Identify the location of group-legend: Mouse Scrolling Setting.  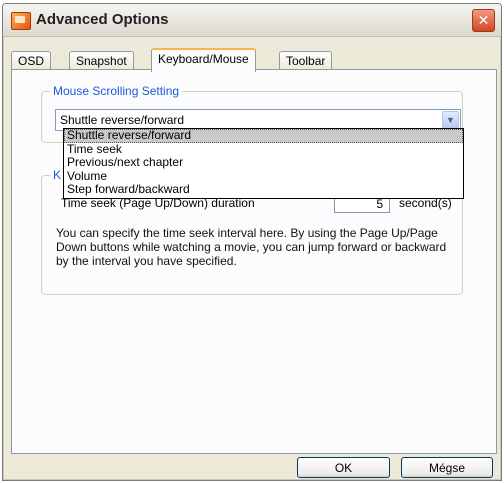
(116, 91).